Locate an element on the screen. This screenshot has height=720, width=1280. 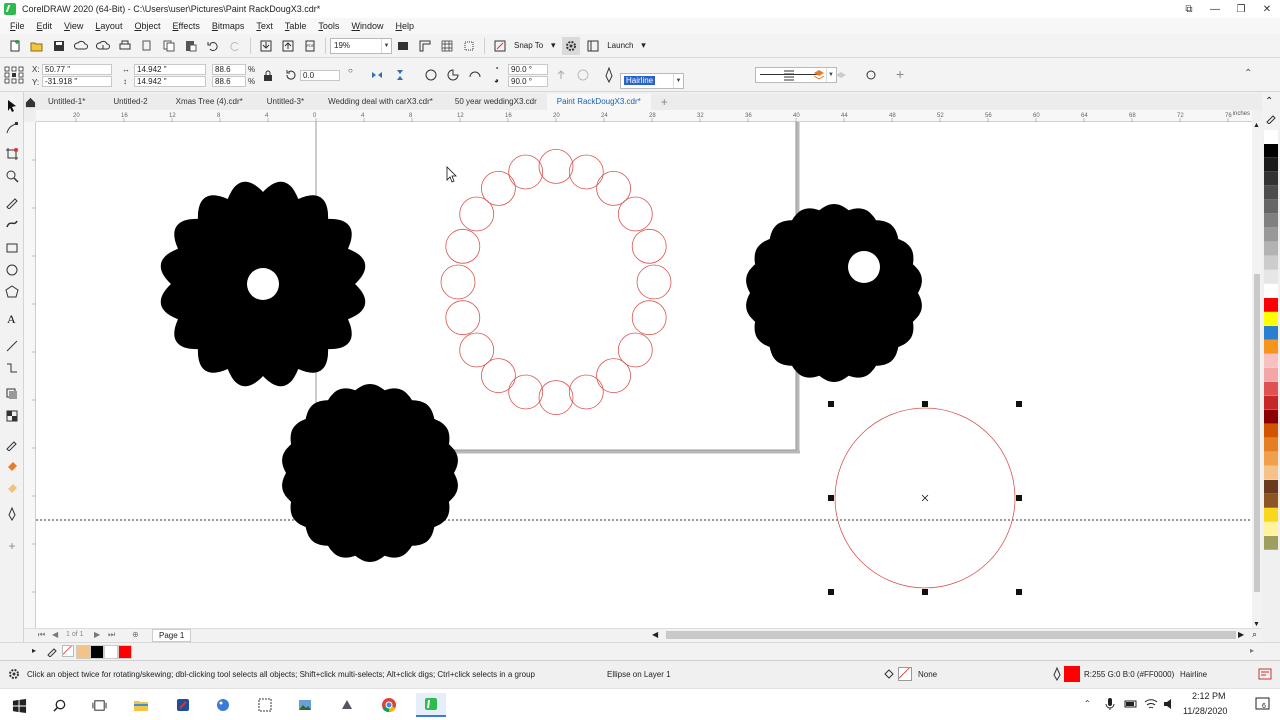
app-paint-icon is located at coordinates (223, 705).